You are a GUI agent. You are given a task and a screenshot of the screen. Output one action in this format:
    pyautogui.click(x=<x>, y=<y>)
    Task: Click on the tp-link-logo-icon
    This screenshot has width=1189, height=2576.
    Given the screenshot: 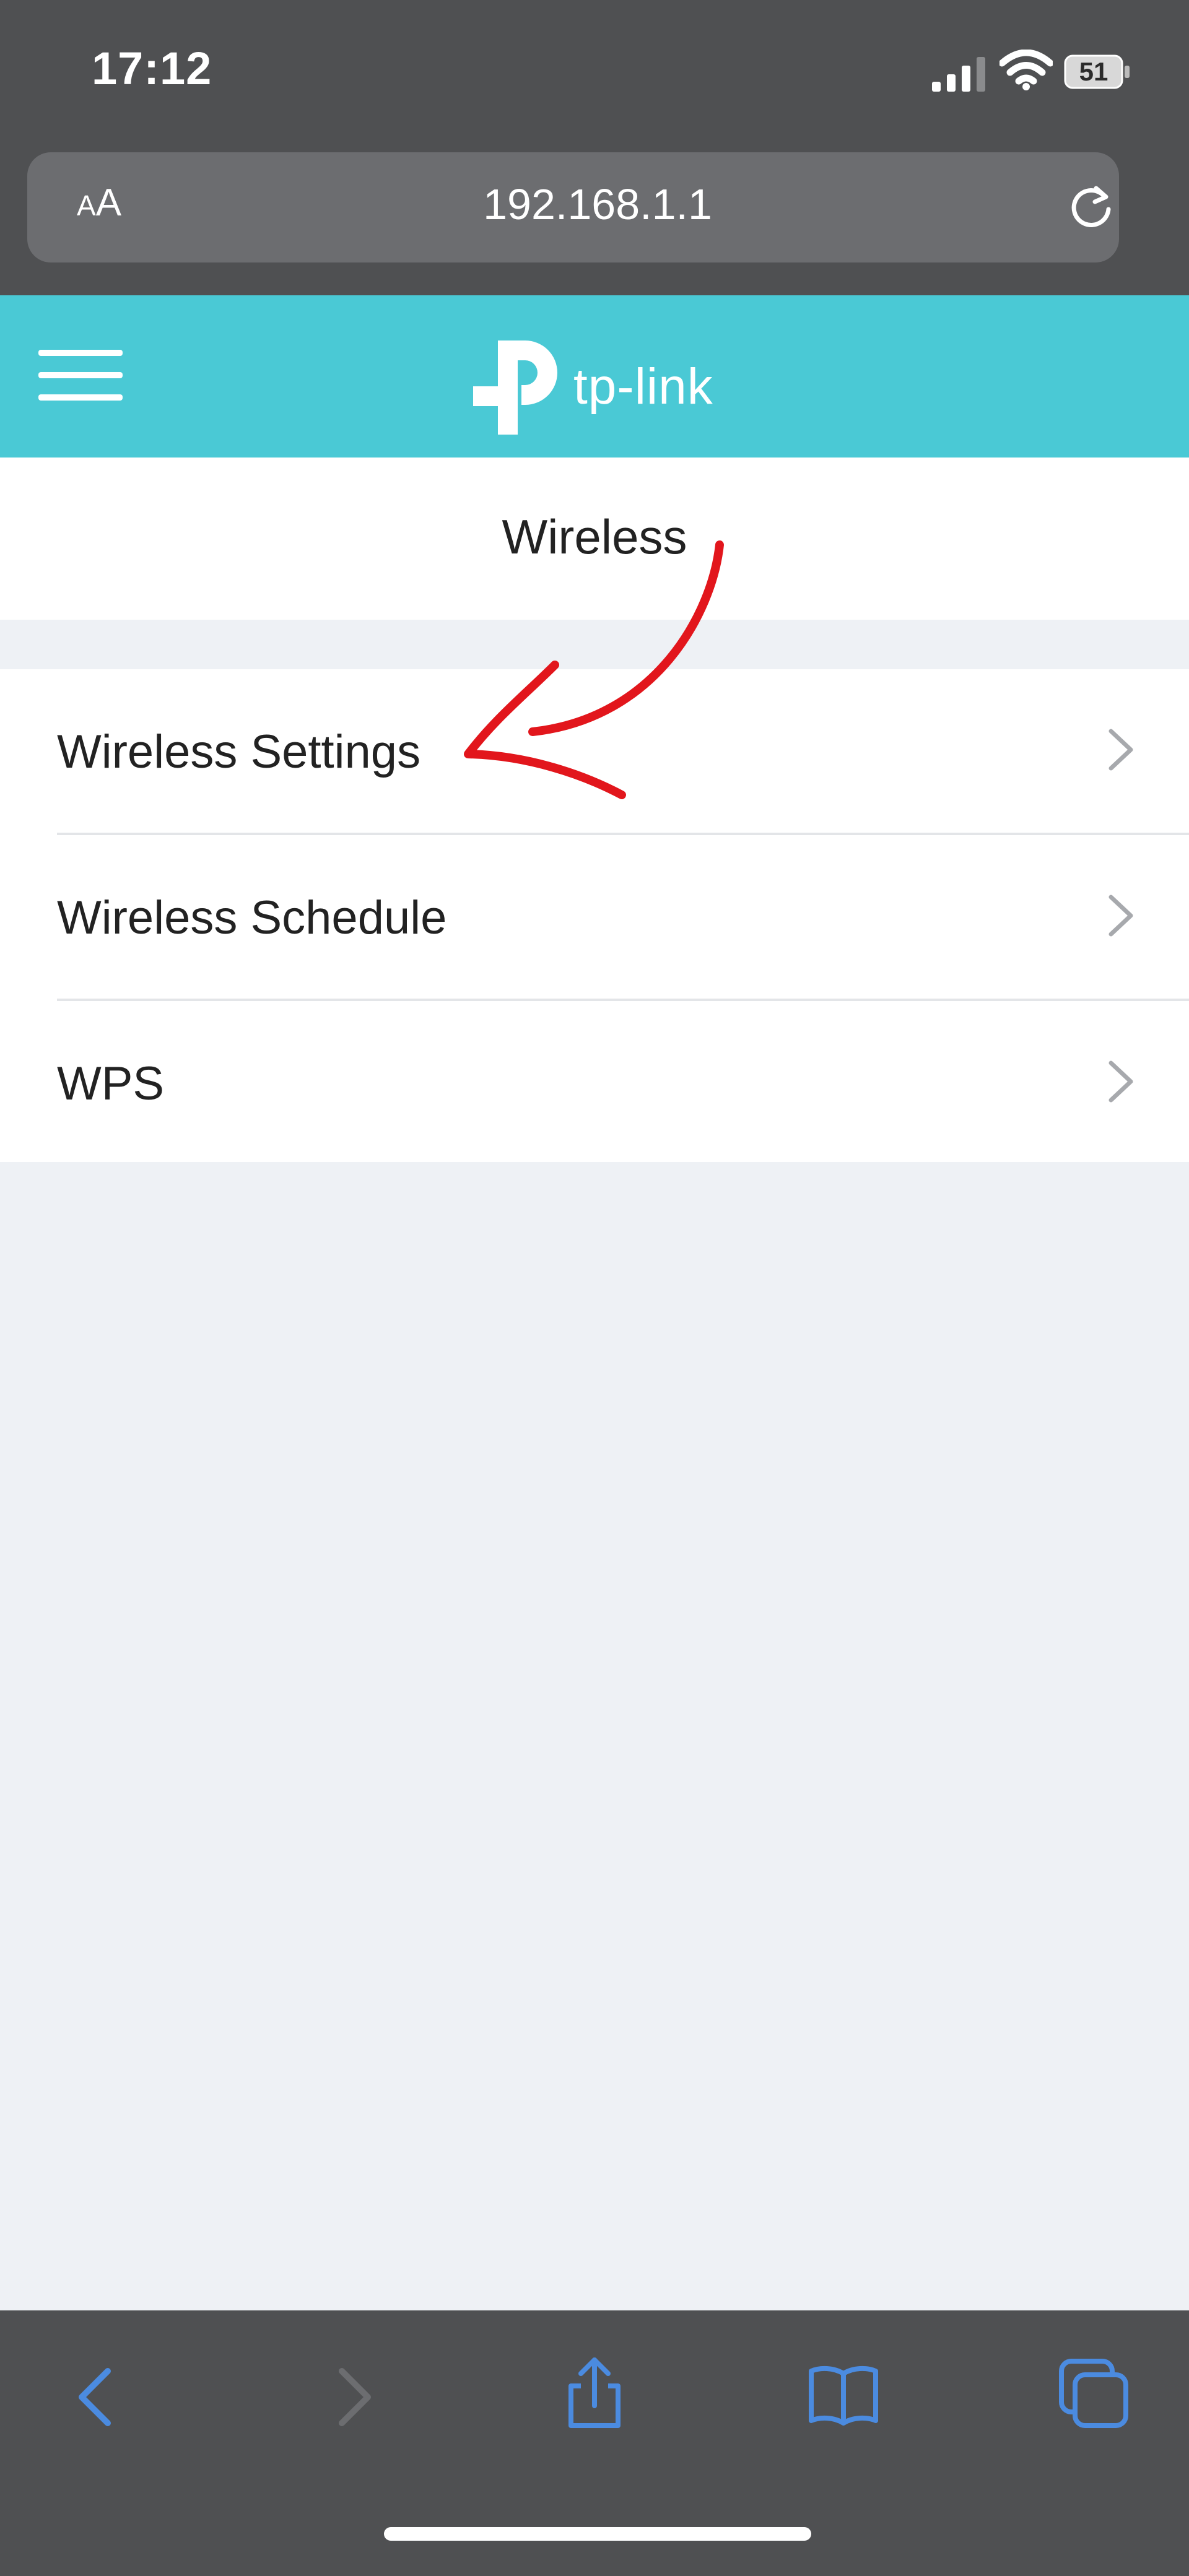 What is the action you would take?
    pyautogui.click(x=515, y=387)
    